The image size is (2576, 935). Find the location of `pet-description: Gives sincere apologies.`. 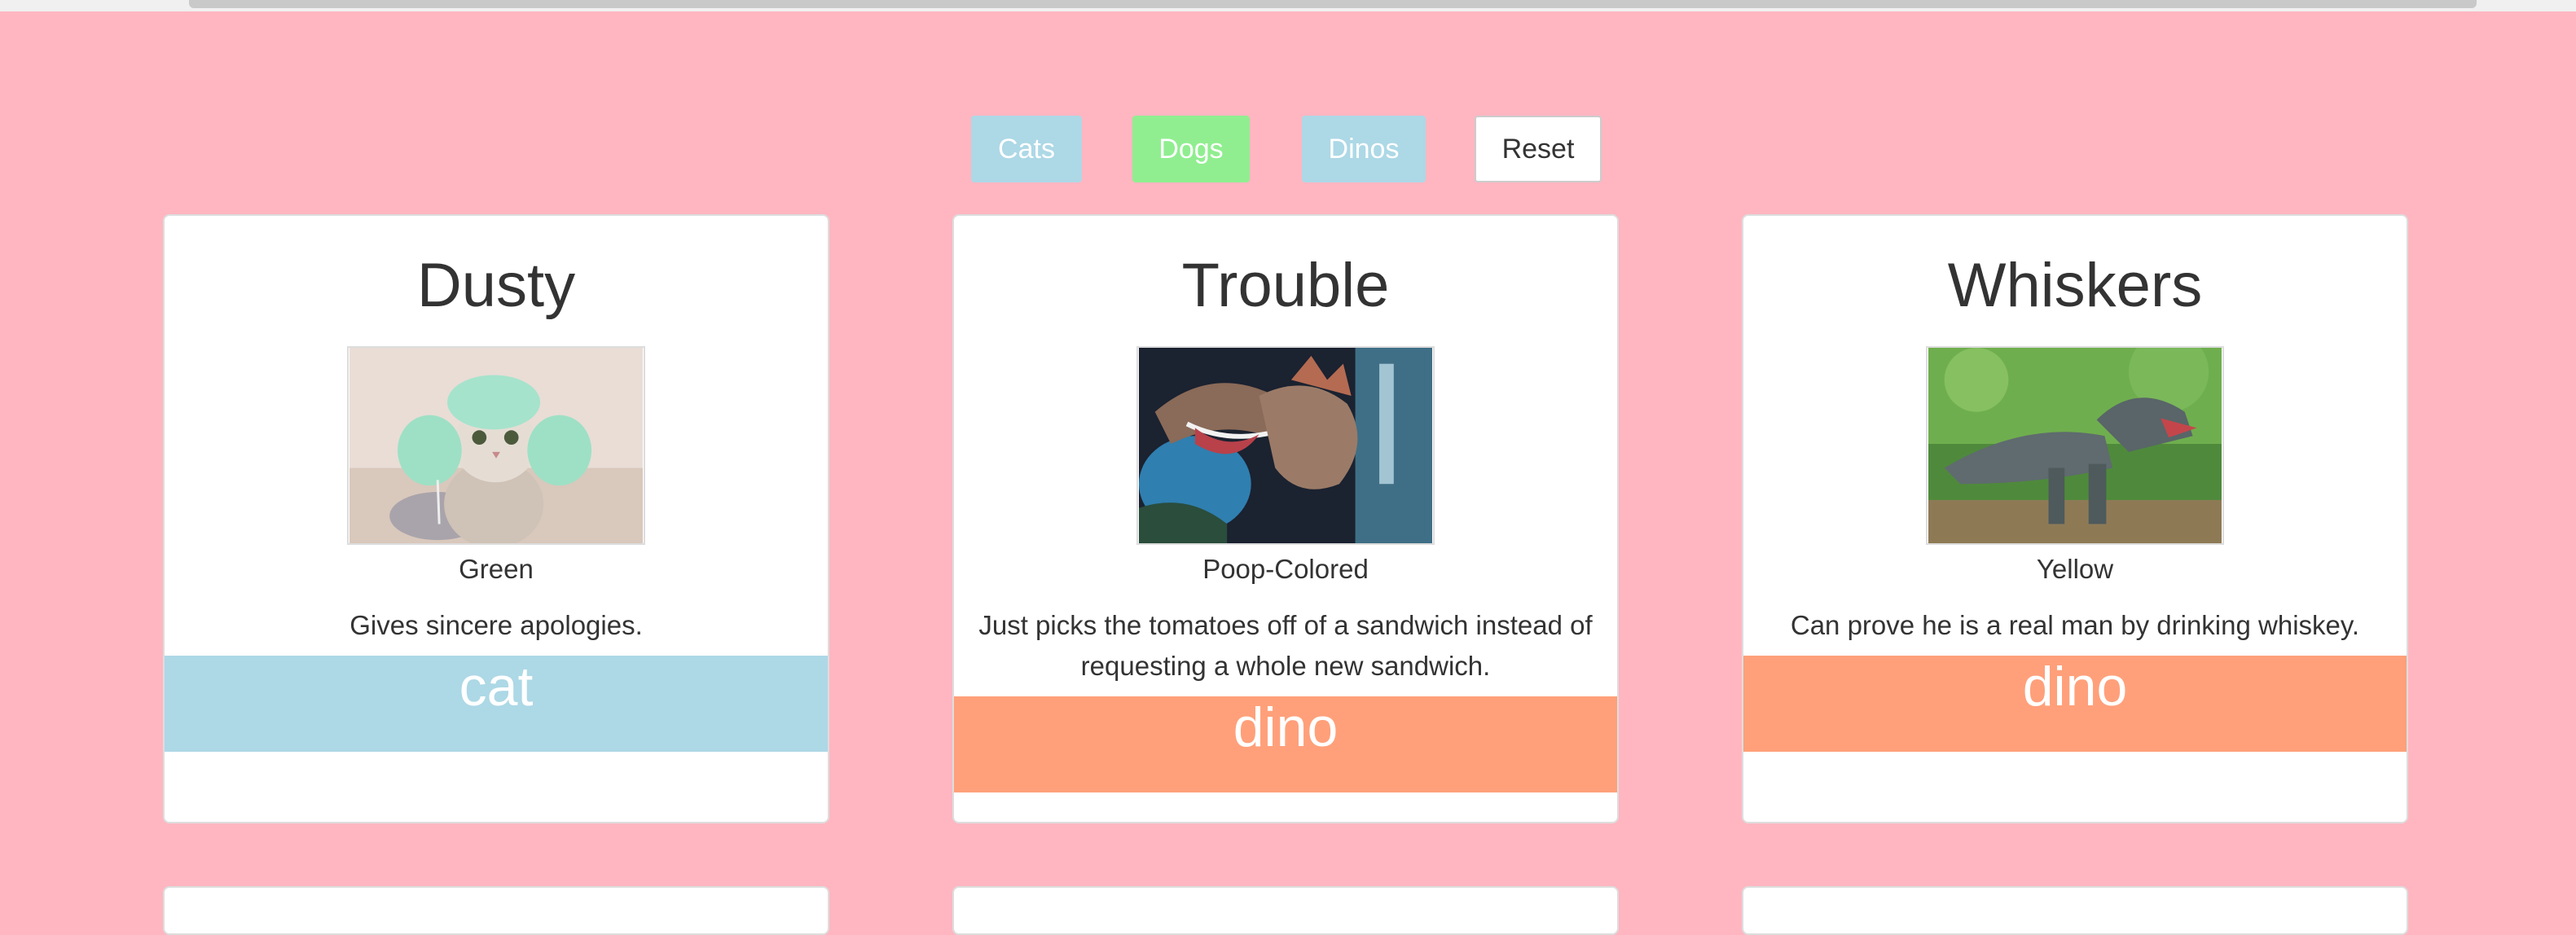

pet-description: Gives sincere apologies. is located at coordinates (496, 625).